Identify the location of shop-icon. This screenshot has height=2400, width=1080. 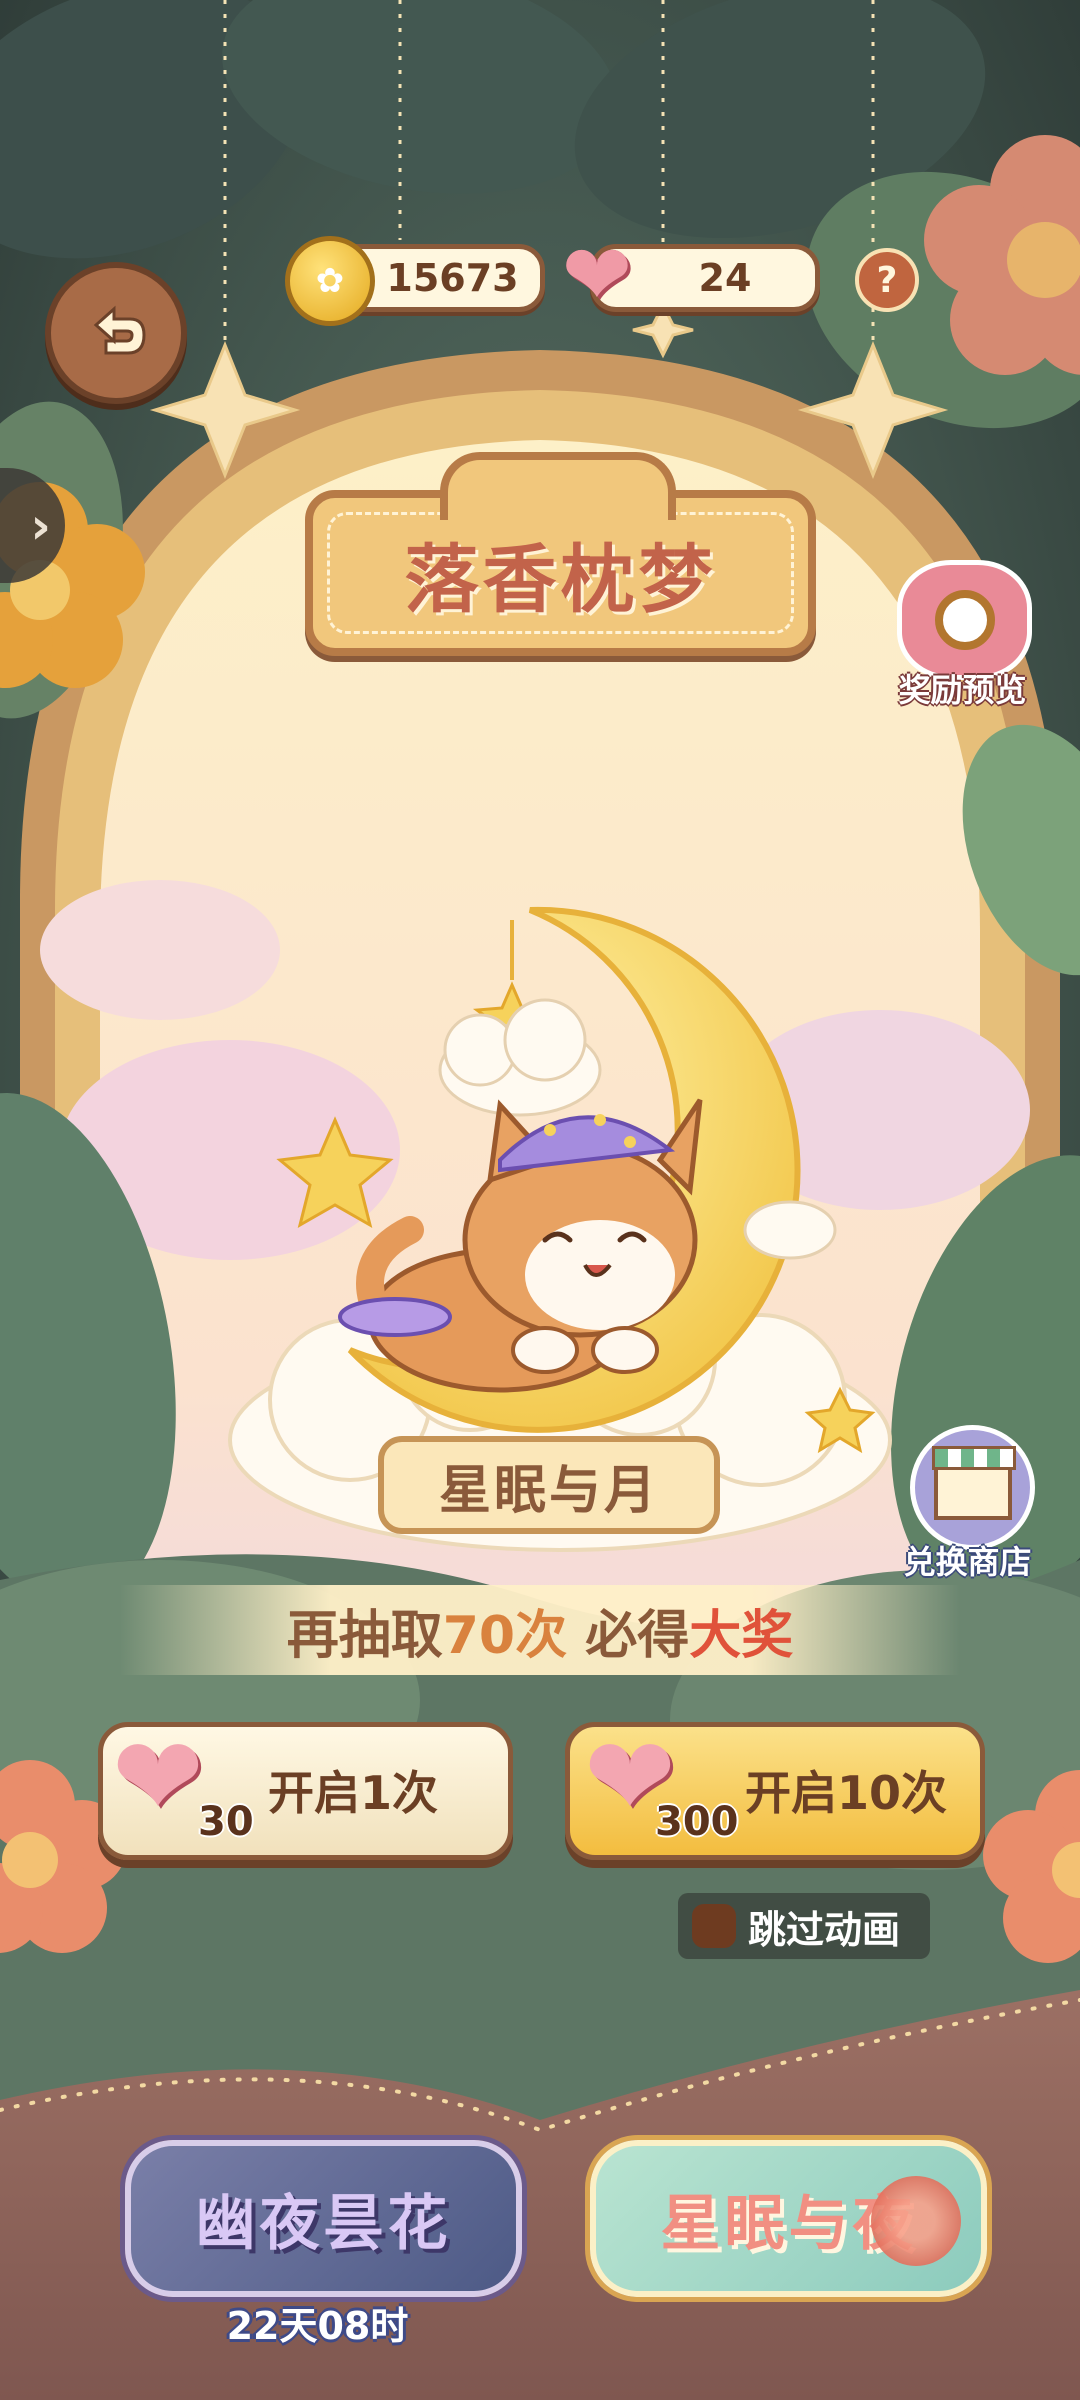
(972, 1487).